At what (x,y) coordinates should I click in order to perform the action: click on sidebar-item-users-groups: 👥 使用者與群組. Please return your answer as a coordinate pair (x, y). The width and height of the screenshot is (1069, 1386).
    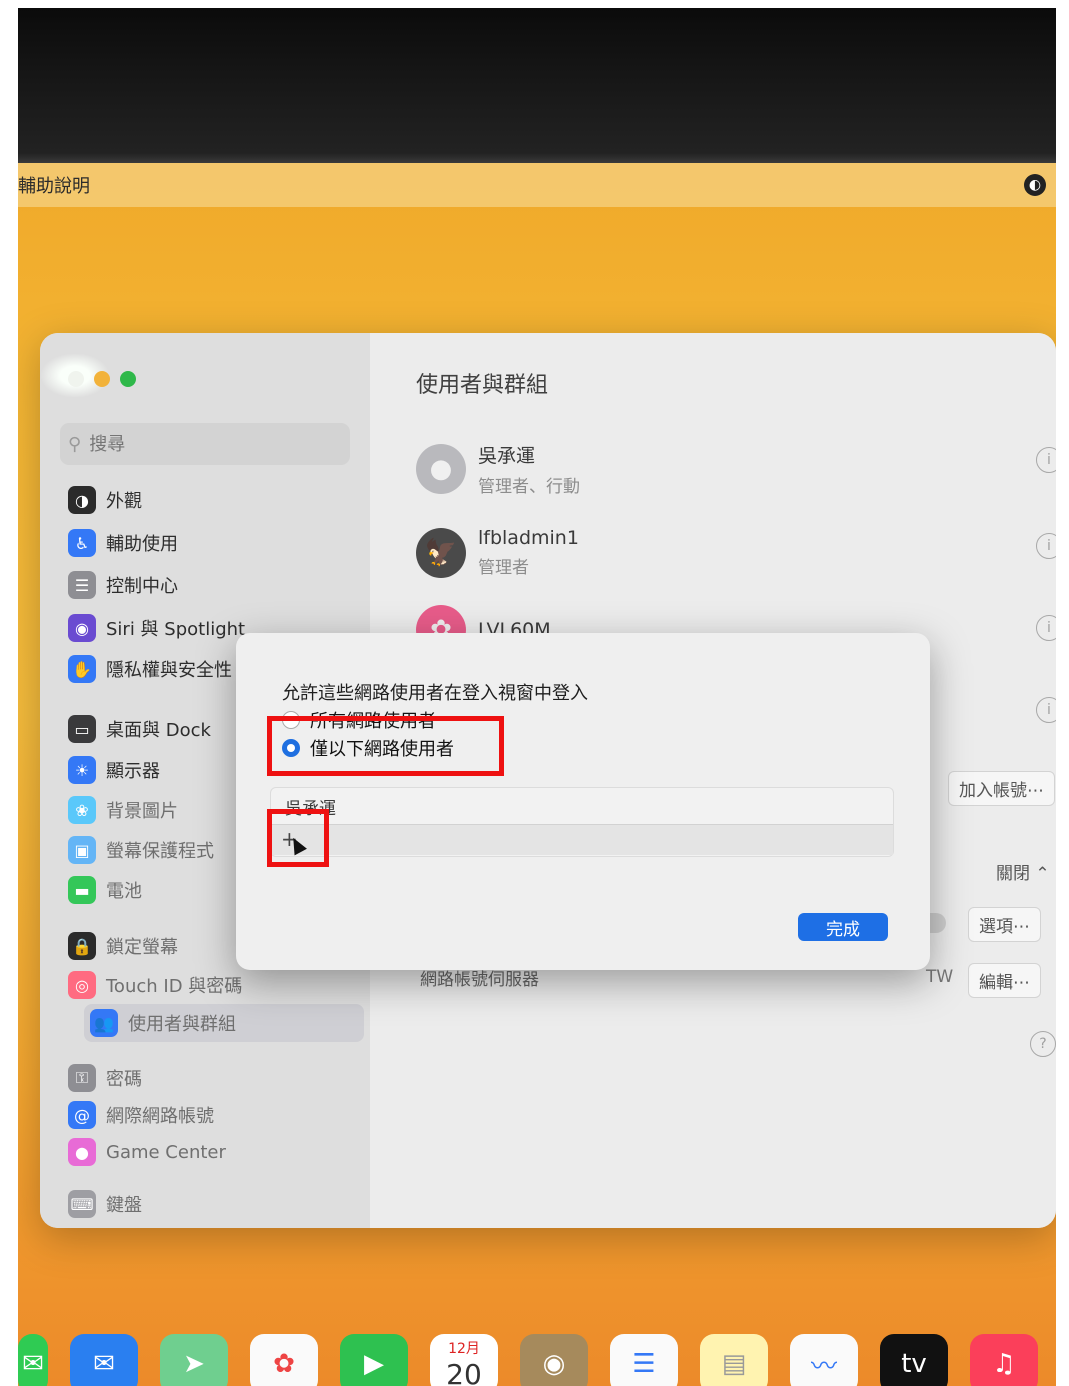
    Looking at the image, I should click on (224, 1023).